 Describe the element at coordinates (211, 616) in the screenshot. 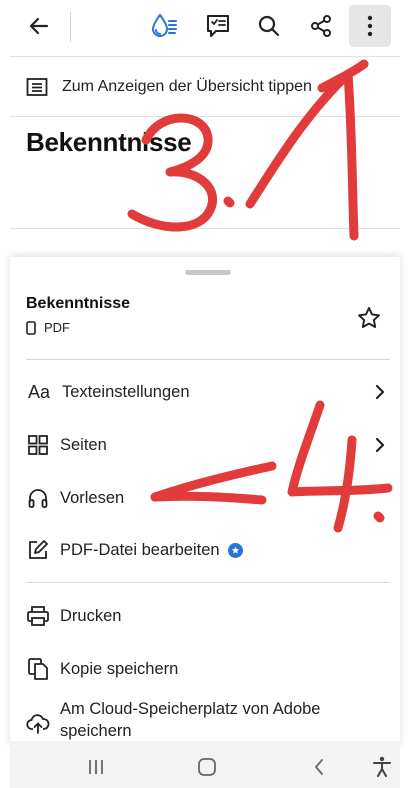

I see `menu-item-print: Drucken` at that location.